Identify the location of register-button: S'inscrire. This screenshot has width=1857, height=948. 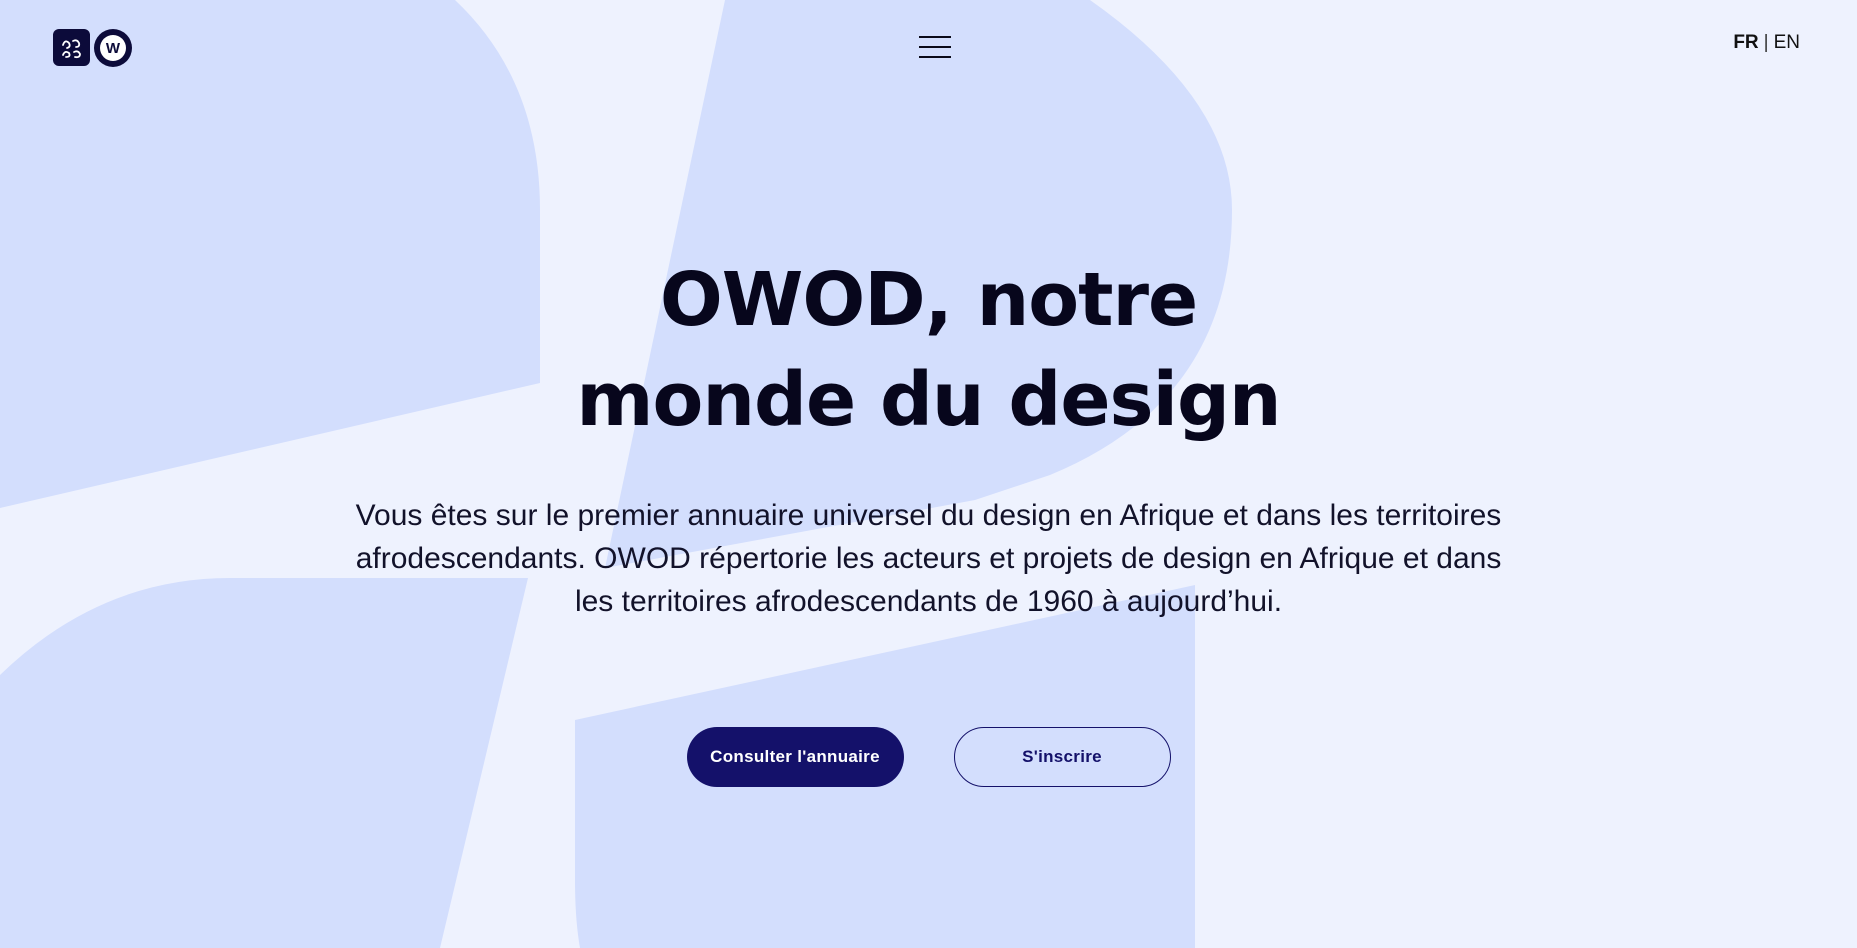
(1062, 757).